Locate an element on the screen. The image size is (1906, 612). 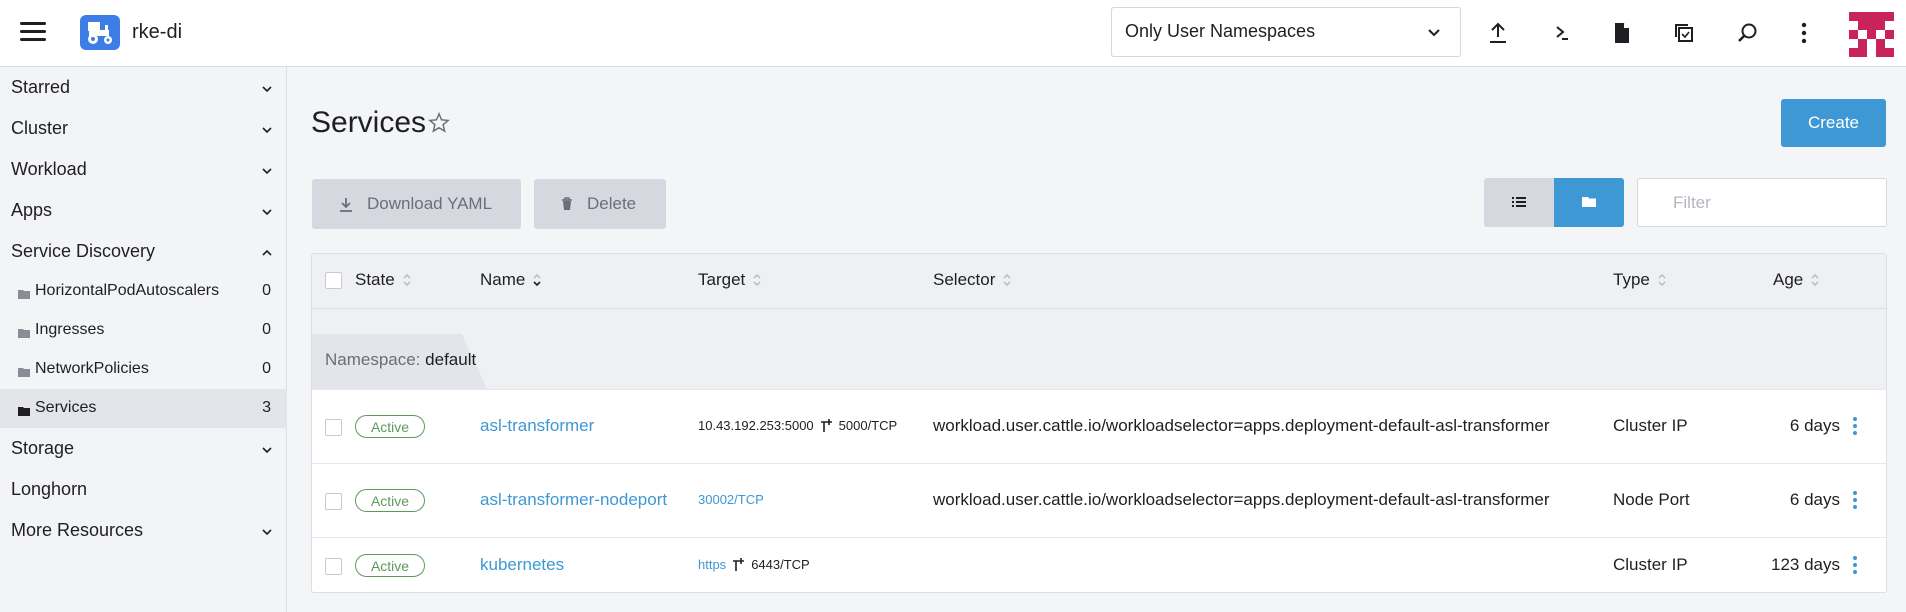
sidebar-group-service-discovery: Service Discovery is located at coordinates (143, 251).